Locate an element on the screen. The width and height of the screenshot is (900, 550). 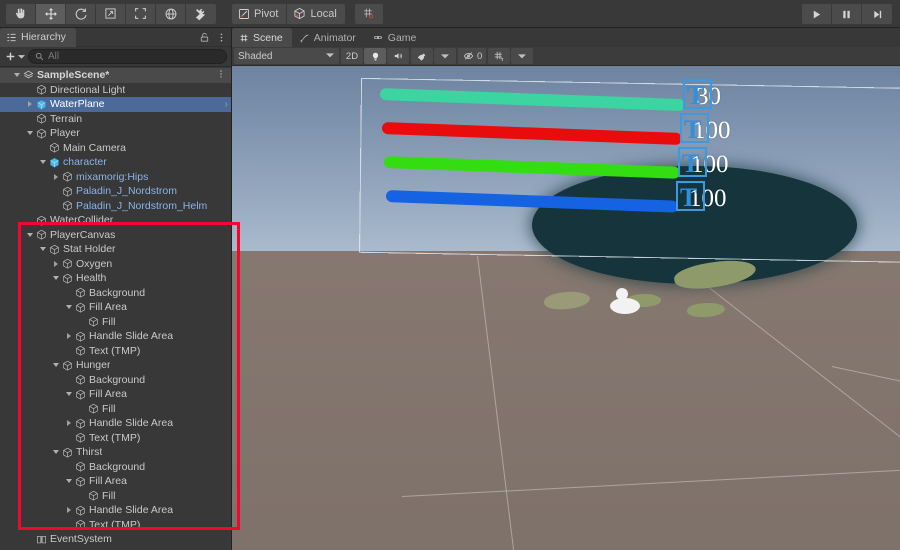
tab-game: Game is located at coordinates (395, 37).